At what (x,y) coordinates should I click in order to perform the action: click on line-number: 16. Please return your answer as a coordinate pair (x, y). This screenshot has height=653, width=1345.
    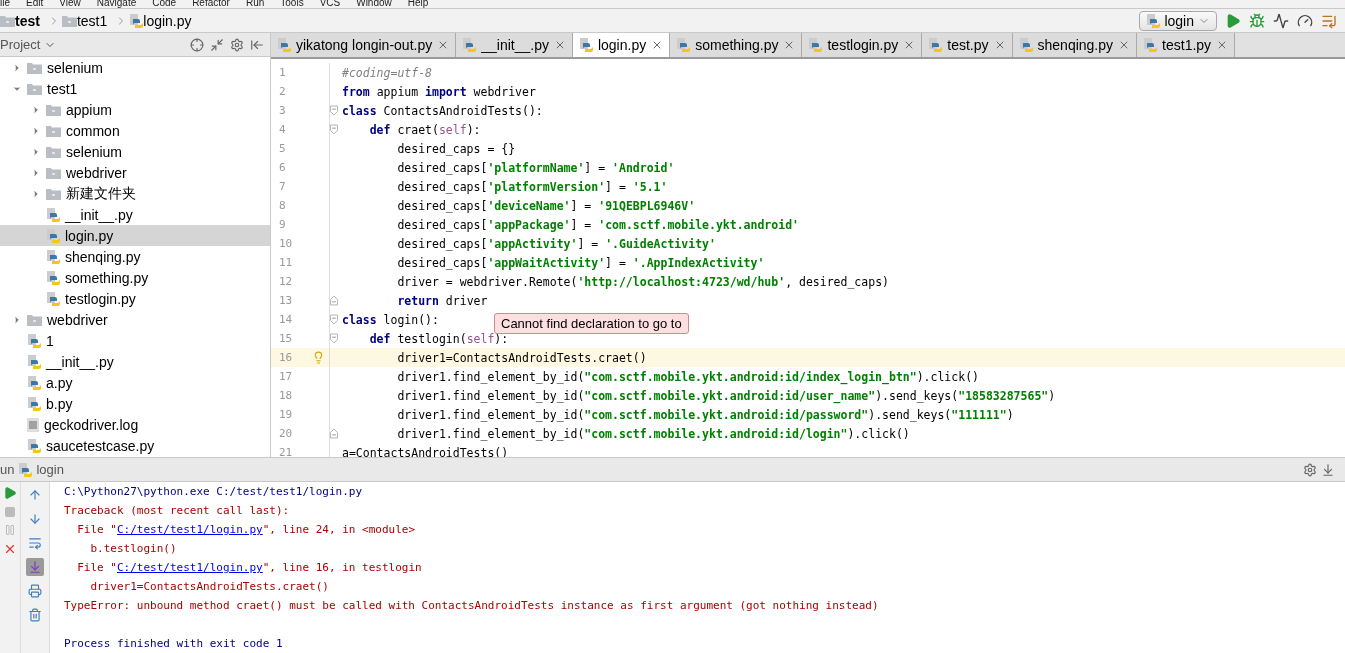
    Looking at the image, I should click on (286, 357).